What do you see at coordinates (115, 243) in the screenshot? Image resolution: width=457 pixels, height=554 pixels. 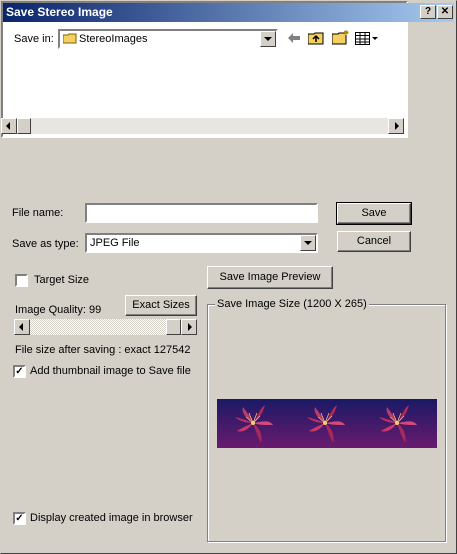 I see `save-as-type-value: JPEG File` at bounding box center [115, 243].